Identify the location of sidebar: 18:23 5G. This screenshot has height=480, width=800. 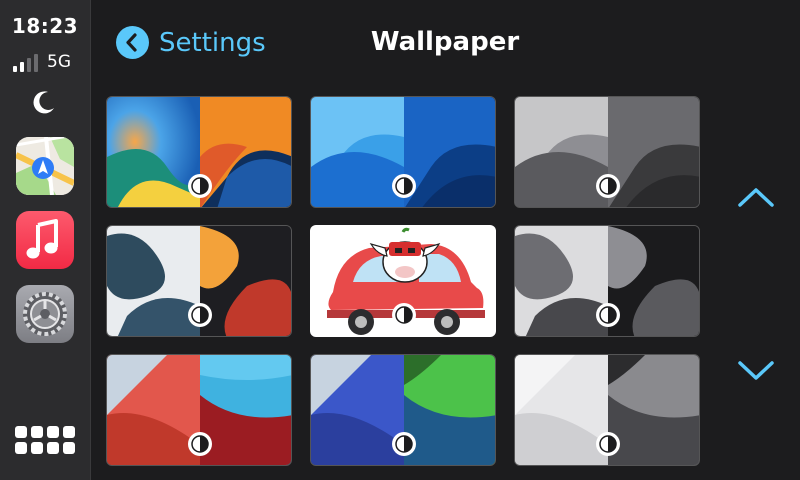
(45, 240).